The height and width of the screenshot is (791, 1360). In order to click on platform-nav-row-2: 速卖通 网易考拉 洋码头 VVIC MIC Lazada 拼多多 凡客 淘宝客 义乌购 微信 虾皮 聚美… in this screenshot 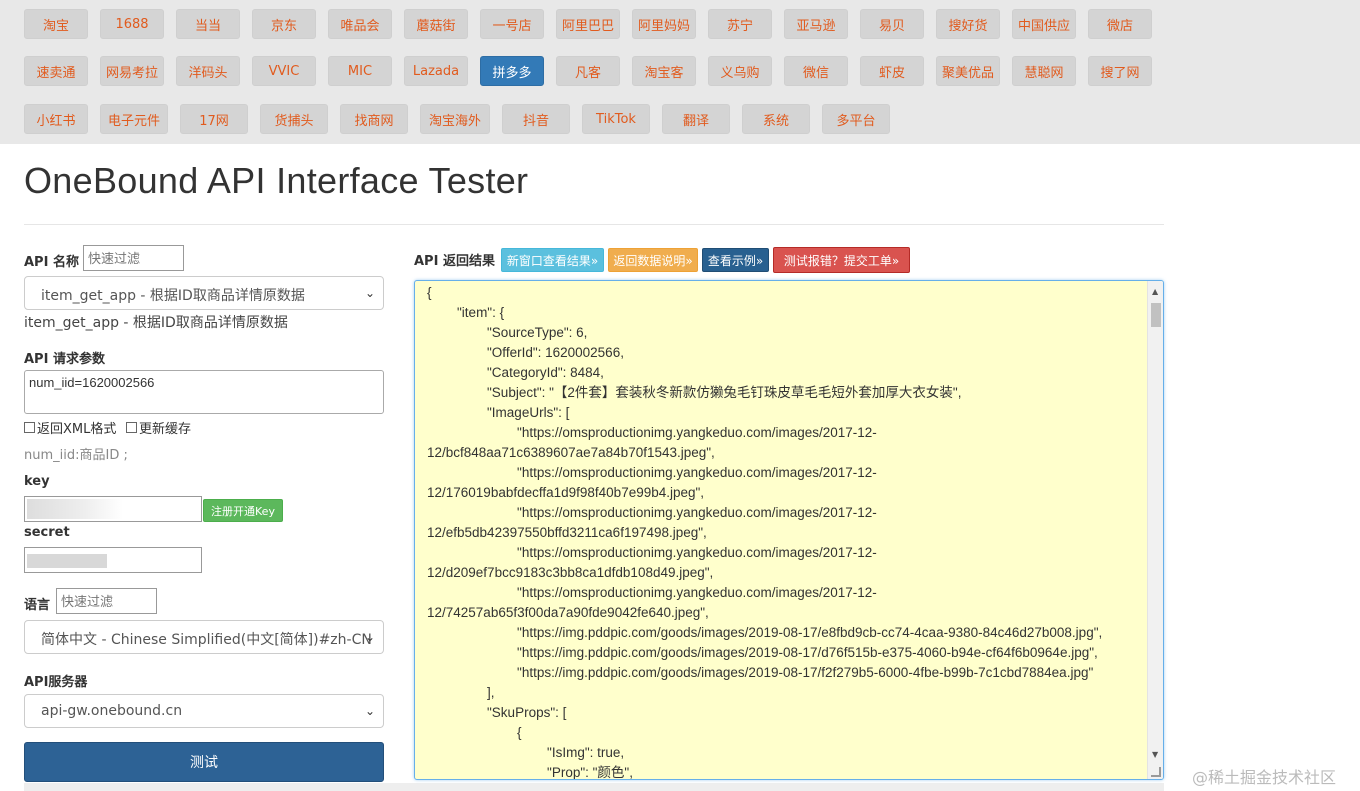, I will do `click(594, 71)`.